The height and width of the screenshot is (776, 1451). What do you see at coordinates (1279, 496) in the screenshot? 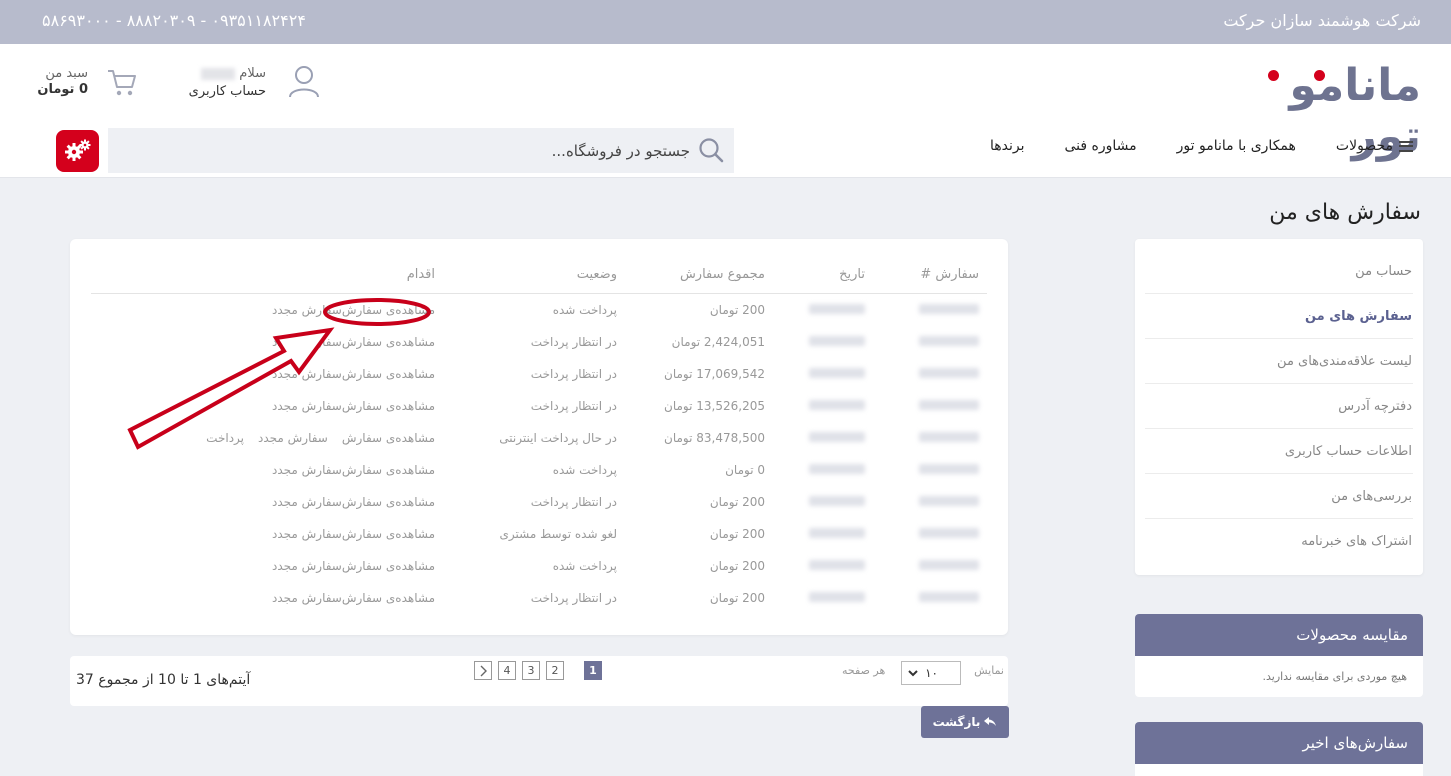
I see `sidebar-item-reviews: بررسی‌های من` at bounding box center [1279, 496].